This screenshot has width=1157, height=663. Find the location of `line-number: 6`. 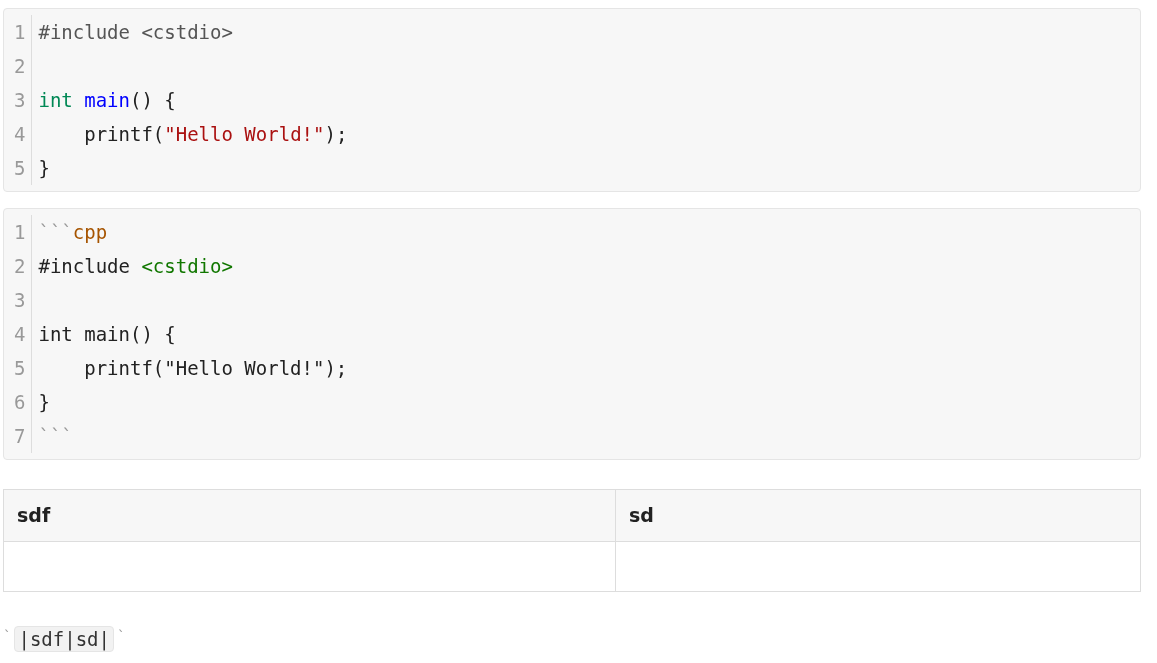

line-number: 6 is located at coordinates (20, 402).